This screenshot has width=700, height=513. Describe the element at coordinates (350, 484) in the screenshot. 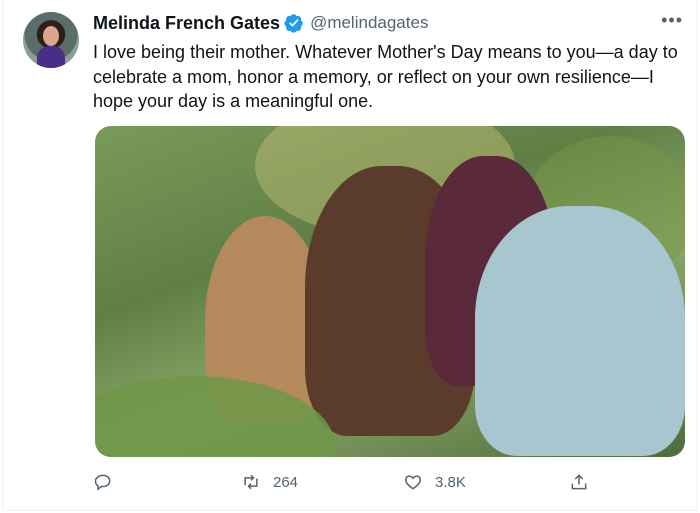

I see `tweet-actions: 264 3.8K` at that location.